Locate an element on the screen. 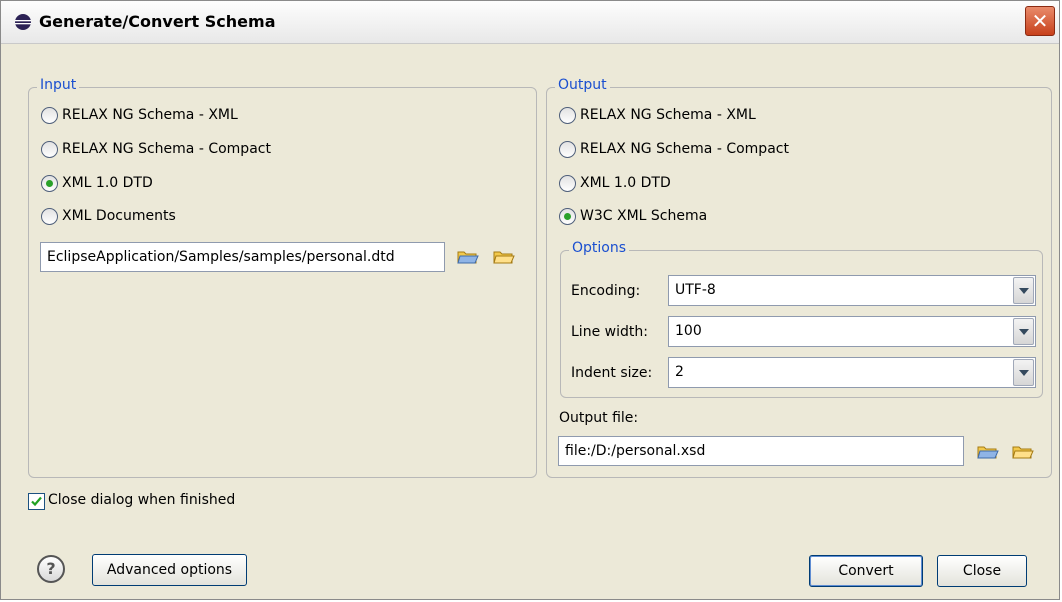 The height and width of the screenshot is (602, 1062). encoding-value: UTF-8 is located at coordinates (695, 290).